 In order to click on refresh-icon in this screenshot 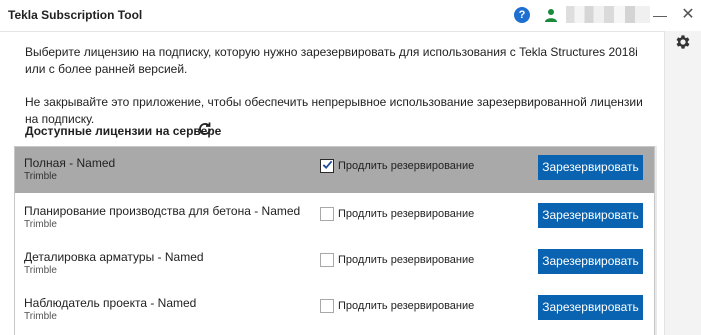, I will do `click(205, 129)`.